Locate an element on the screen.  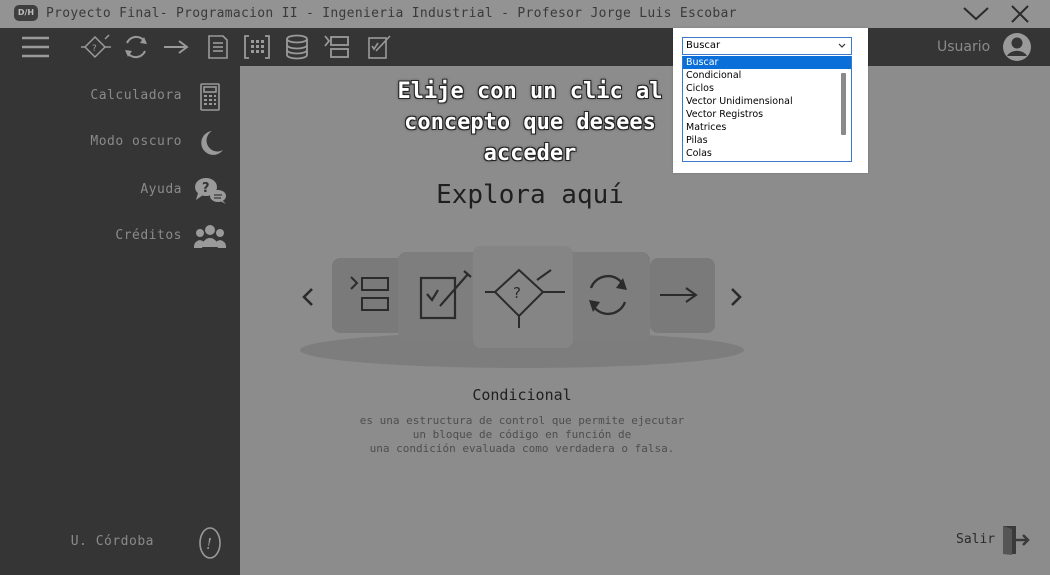
database-icon is located at coordinates (297, 47).